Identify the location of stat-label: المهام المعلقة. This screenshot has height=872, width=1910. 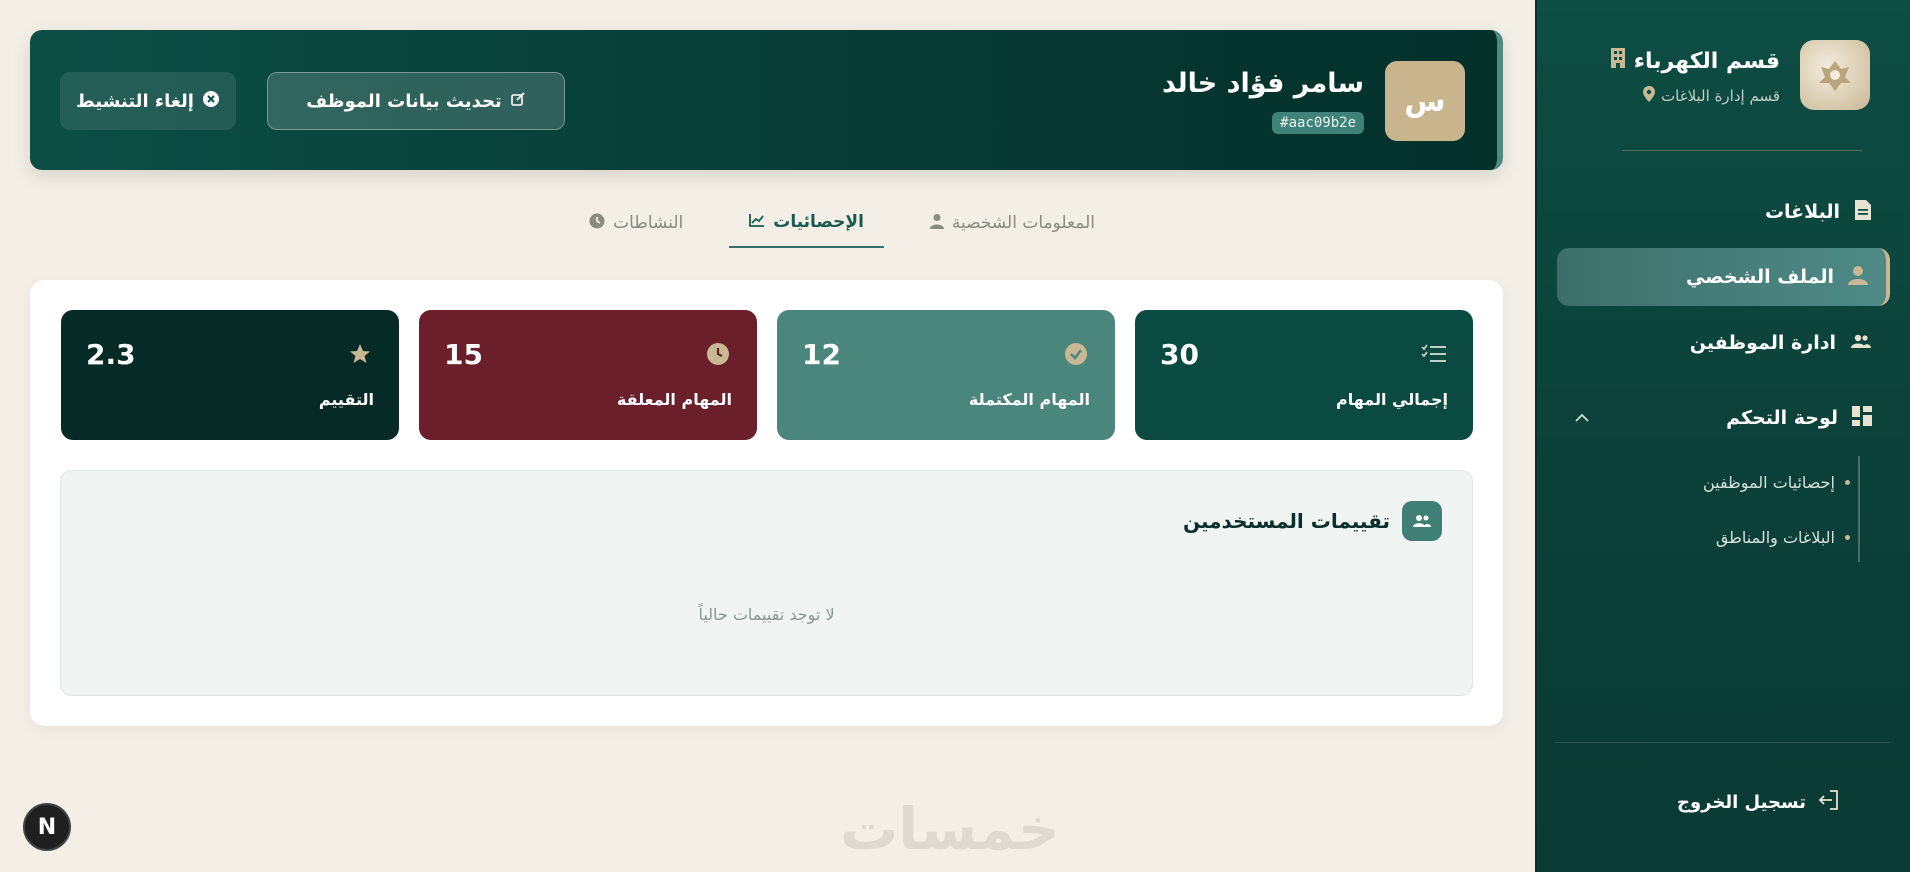
(674, 399).